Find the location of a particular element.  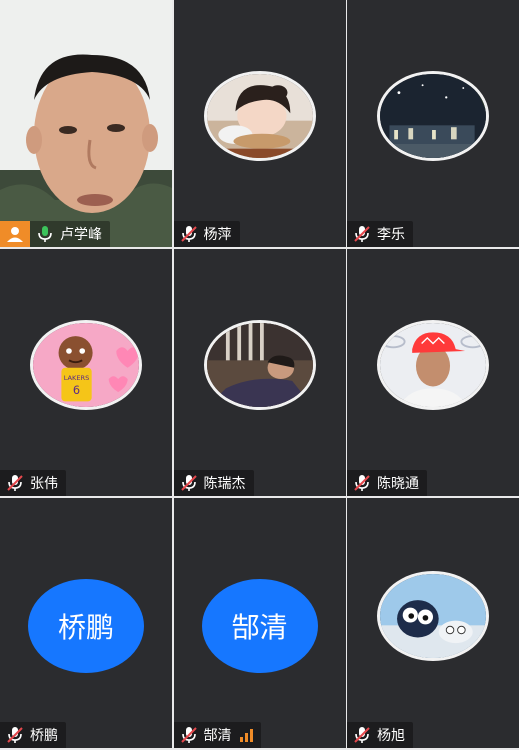

participant-name: 陈晓通 is located at coordinates (398, 484).